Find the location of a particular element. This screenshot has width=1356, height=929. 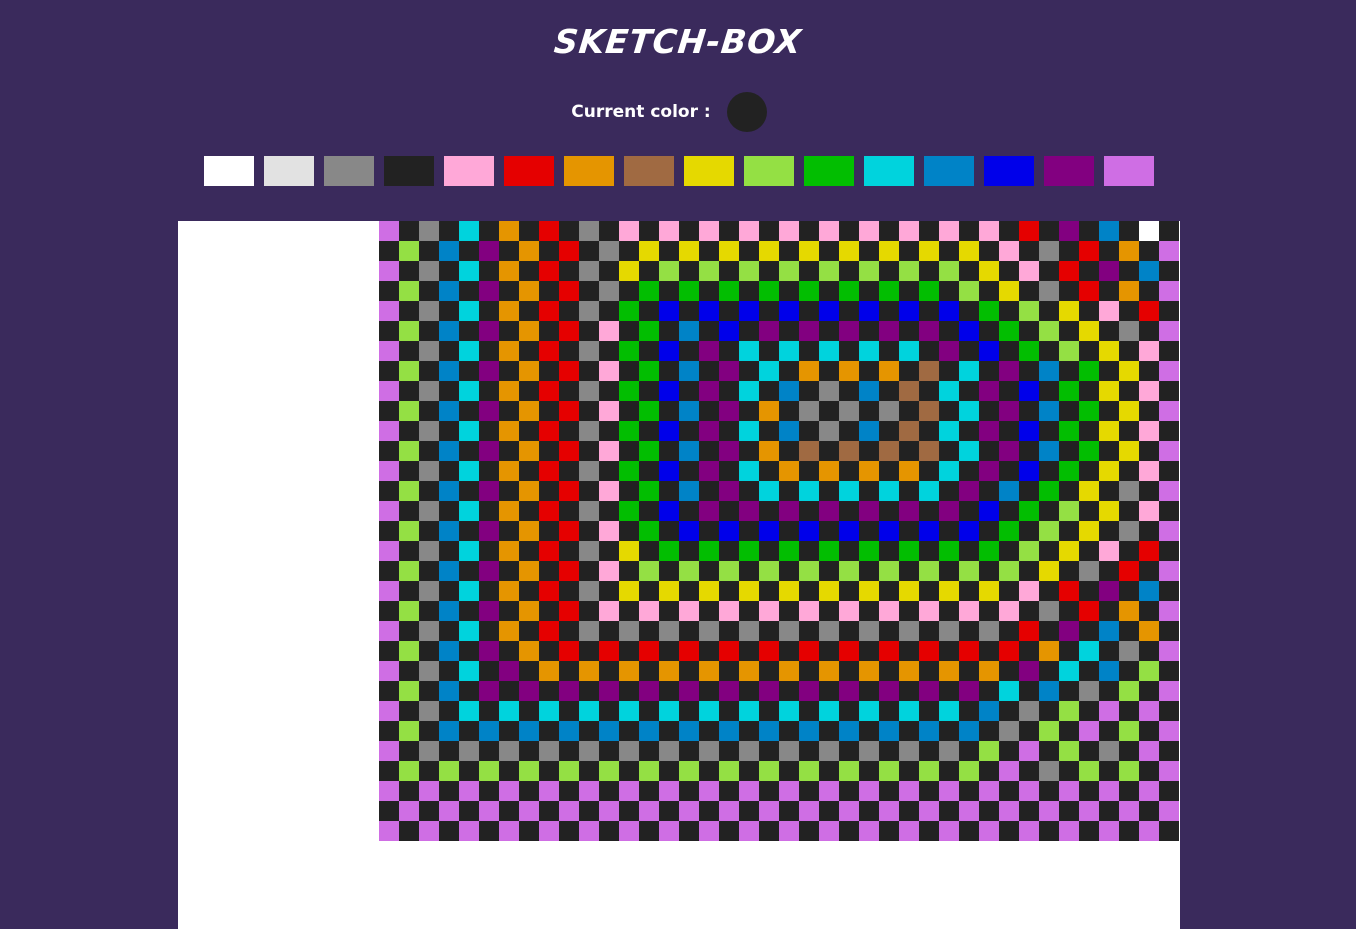

color-swatch-blue is located at coordinates (1009, 171).